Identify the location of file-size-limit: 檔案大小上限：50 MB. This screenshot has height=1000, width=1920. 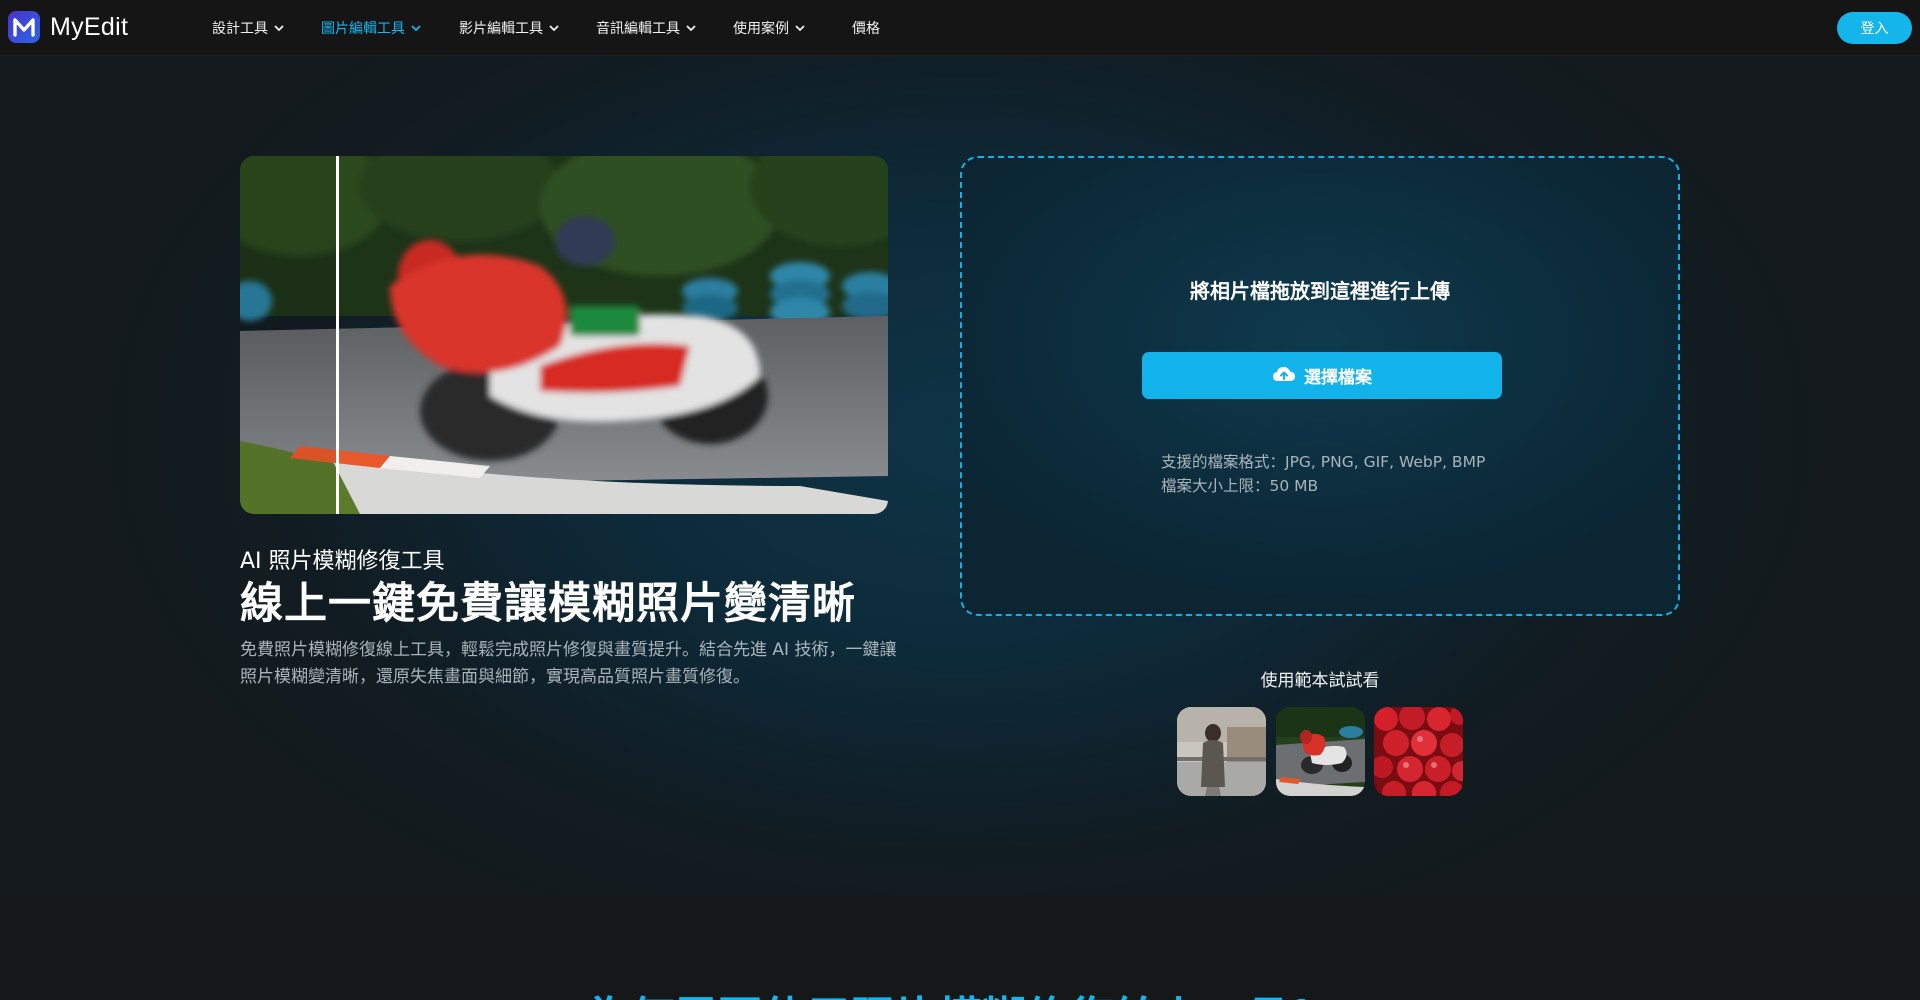
(1240, 486).